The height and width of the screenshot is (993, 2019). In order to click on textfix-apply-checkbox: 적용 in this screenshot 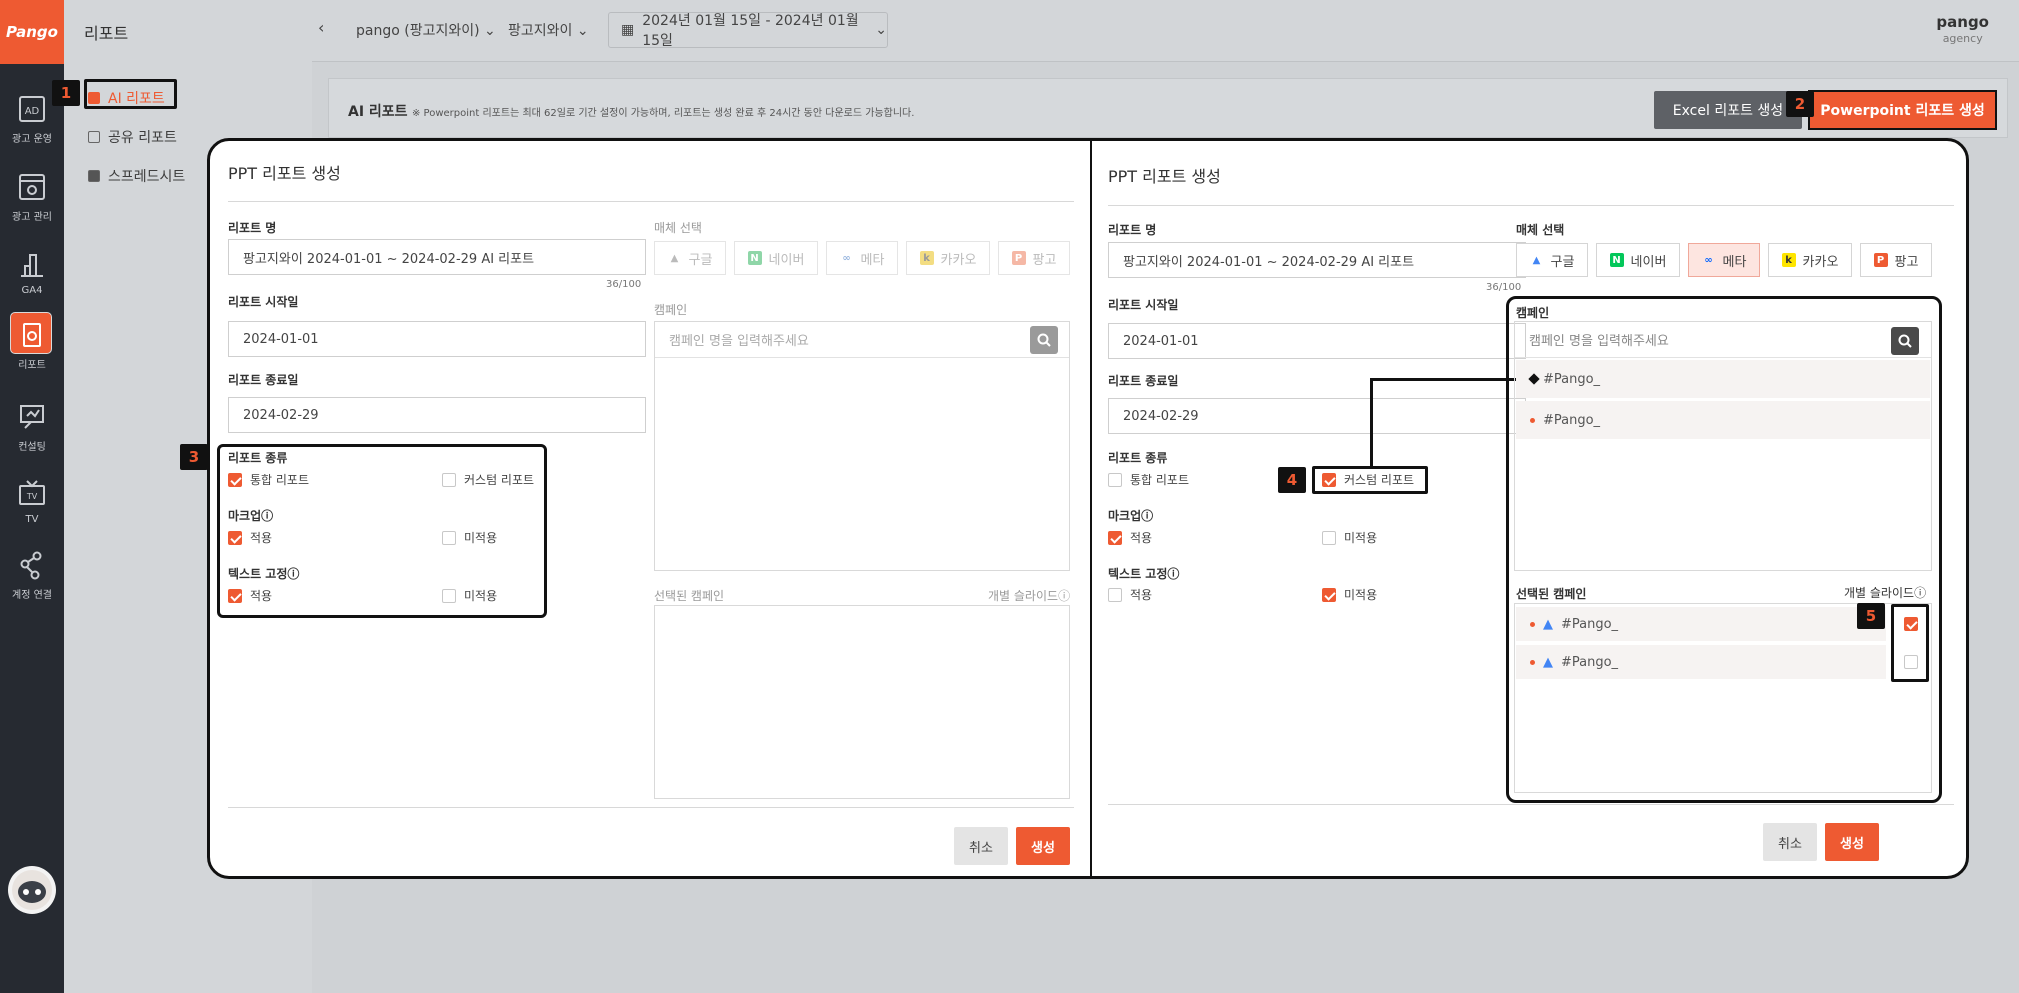, I will do `click(1130, 594)`.